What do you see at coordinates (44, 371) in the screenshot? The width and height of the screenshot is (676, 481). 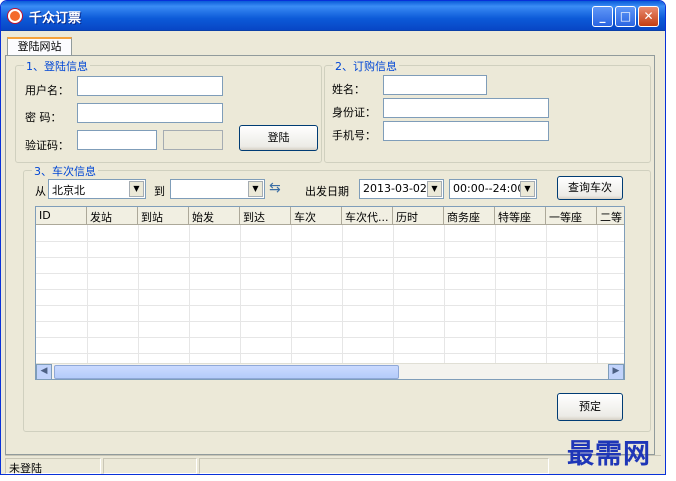 I see `scroll-left-icon: ◀` at bounding box center [44, 371].